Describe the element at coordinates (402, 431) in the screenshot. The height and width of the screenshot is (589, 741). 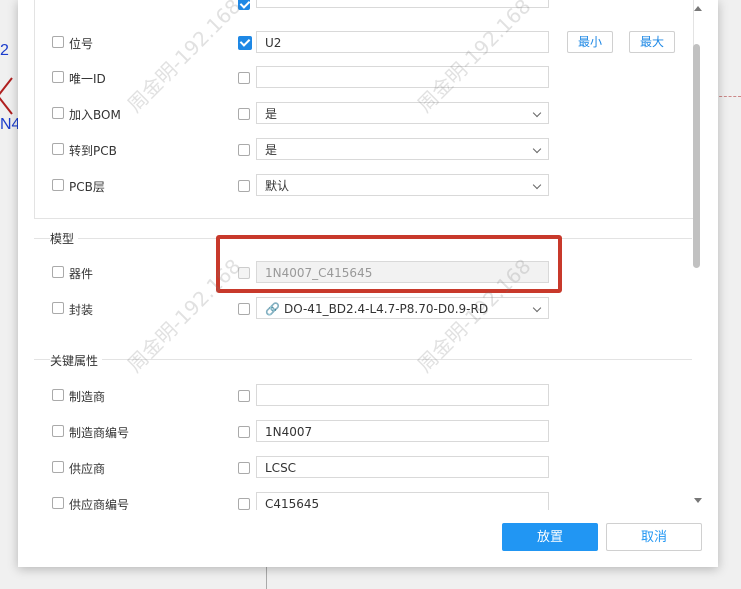
I see `manufacturer-pn-input: 1N4007` at that location.